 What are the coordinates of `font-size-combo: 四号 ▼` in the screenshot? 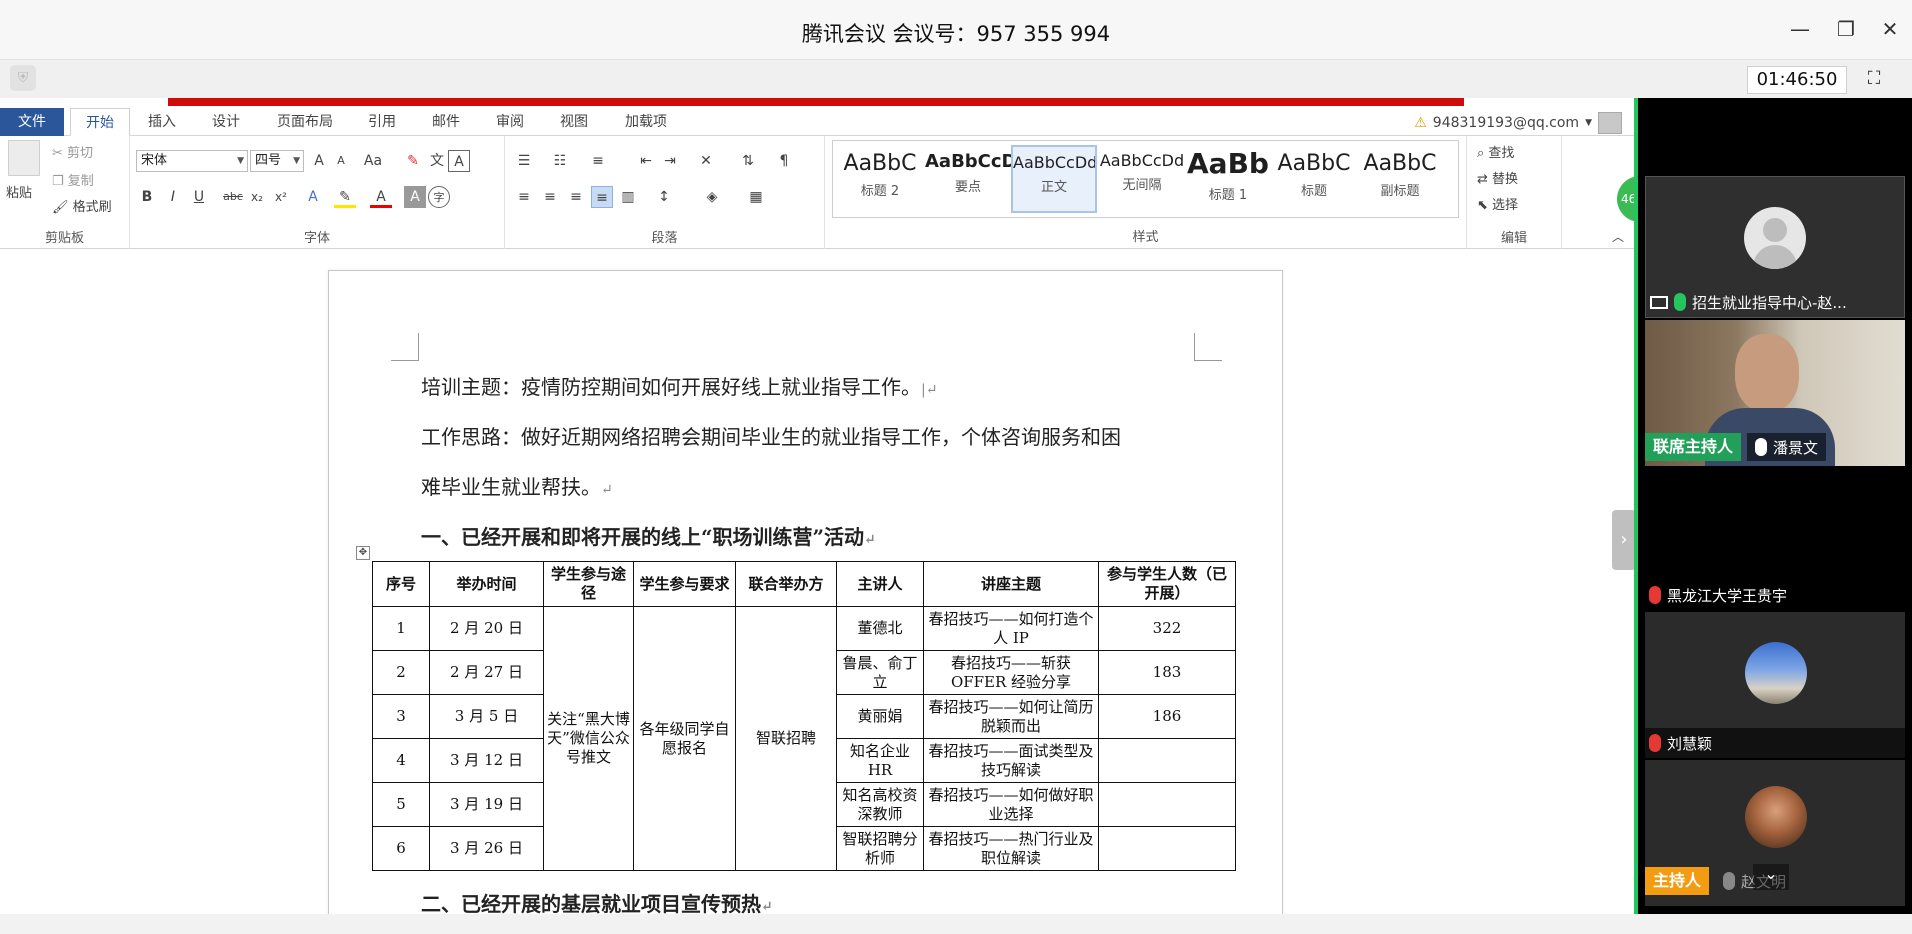 It's located at (277, 161).